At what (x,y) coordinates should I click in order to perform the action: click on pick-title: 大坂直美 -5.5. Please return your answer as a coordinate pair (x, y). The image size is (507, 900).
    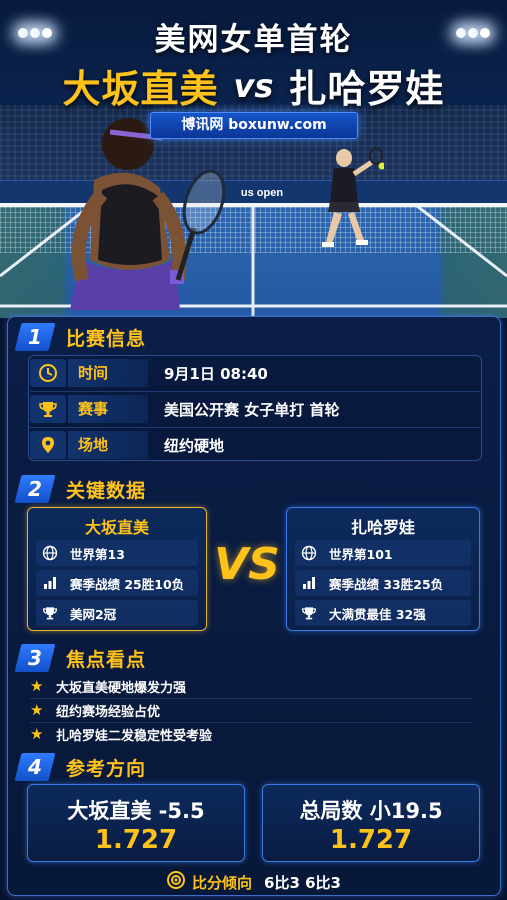
    Looking at the image, I should click on (136, 811).